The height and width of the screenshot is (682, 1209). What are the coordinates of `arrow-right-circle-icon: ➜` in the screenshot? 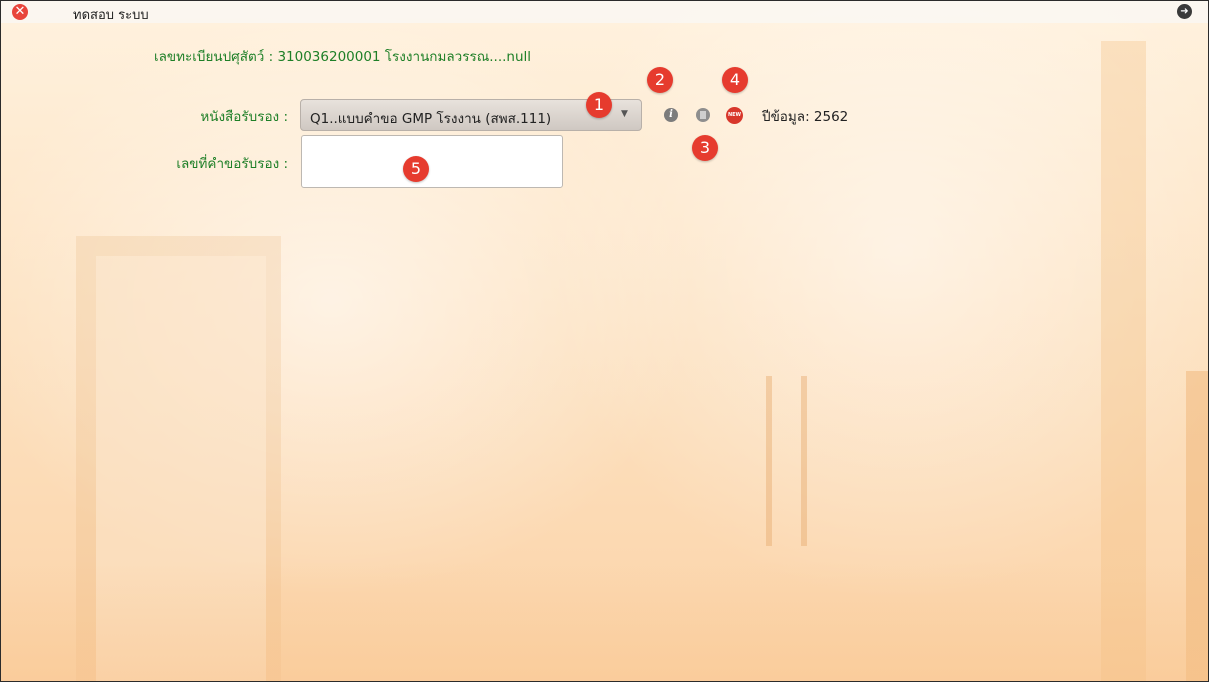 It's located at (1184, 11).